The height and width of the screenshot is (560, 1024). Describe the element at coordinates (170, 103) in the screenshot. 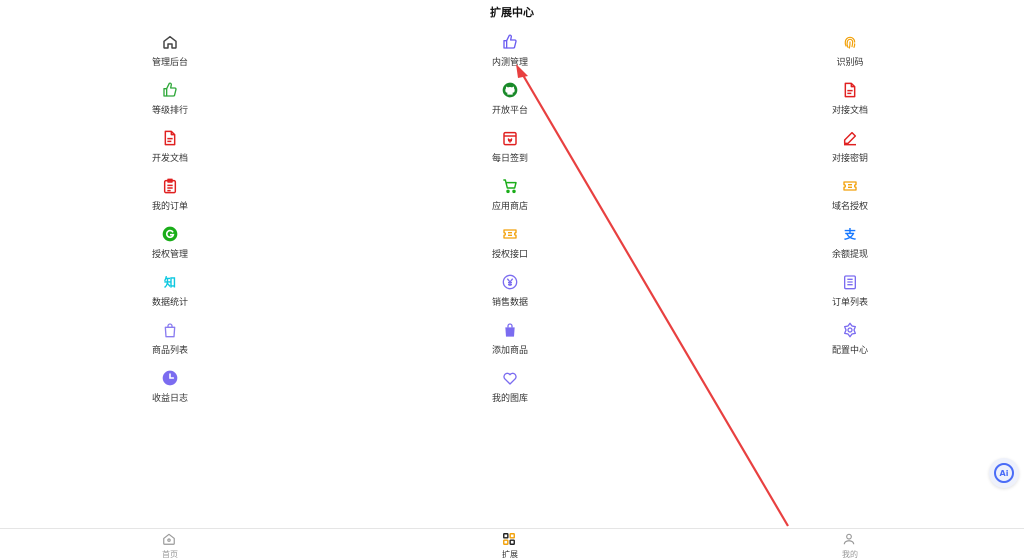

I see `grid-item: 等级排行` at that location.